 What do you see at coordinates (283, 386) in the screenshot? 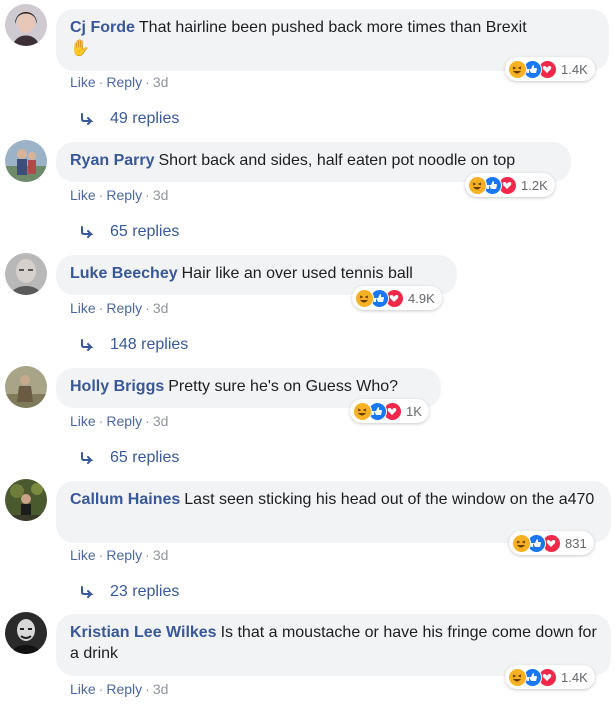
I see `comment-text: Pretty sure he's on Guess Who?` at bounding box center [283, 386].